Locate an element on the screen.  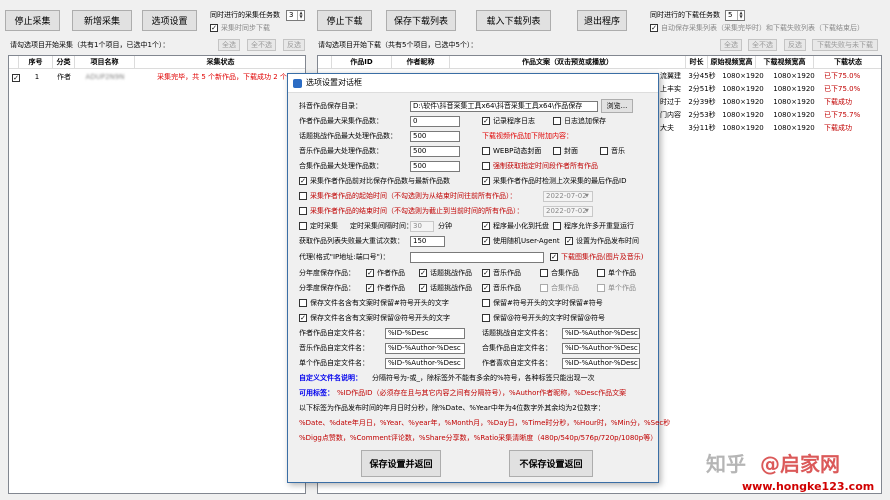
right-select-none-button: 全不选 is located at coordinates (762, 45).